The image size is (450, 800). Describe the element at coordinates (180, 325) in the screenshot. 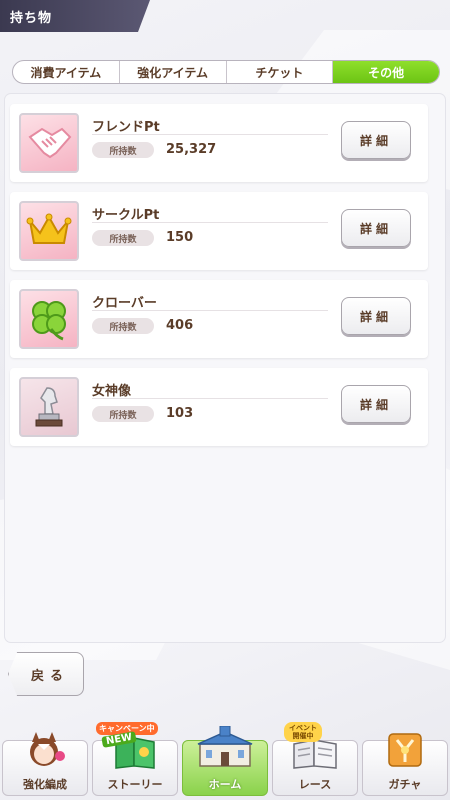

I see `owned-count: 406` at that location.